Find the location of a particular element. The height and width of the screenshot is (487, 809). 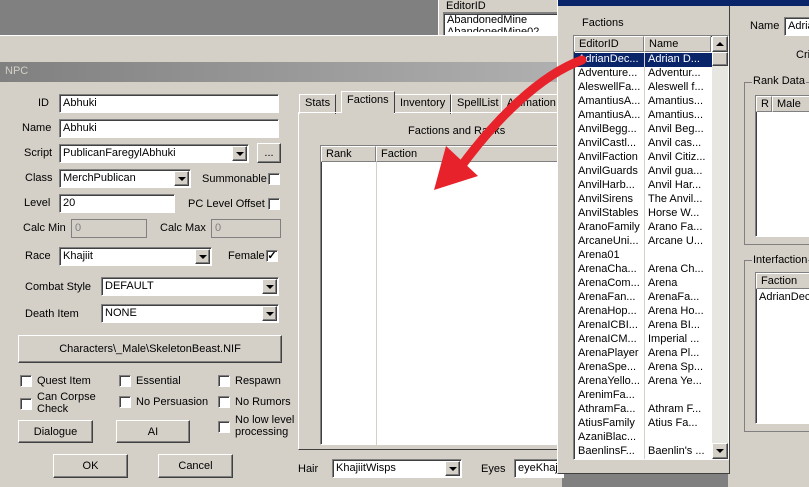

no-rumors-checkbox is located at coordinates (224, 402).